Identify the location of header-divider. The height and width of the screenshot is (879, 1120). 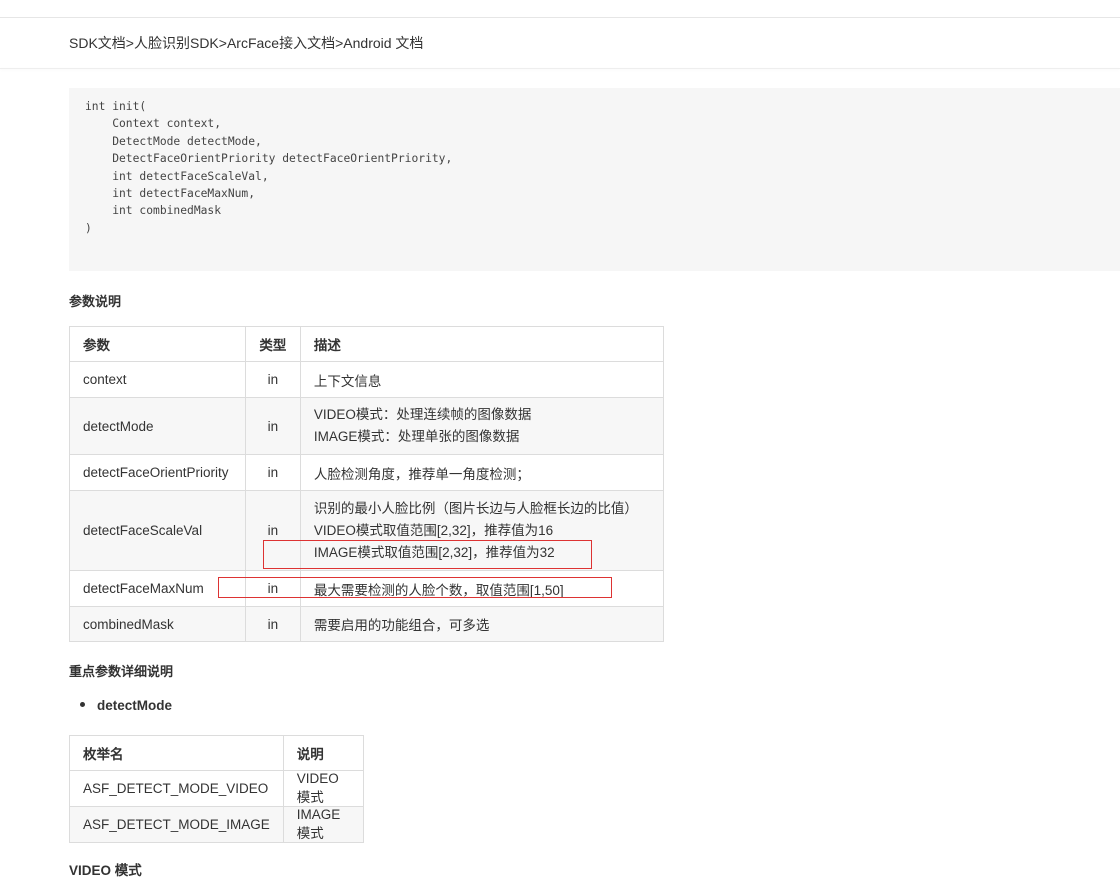
(560, 68).